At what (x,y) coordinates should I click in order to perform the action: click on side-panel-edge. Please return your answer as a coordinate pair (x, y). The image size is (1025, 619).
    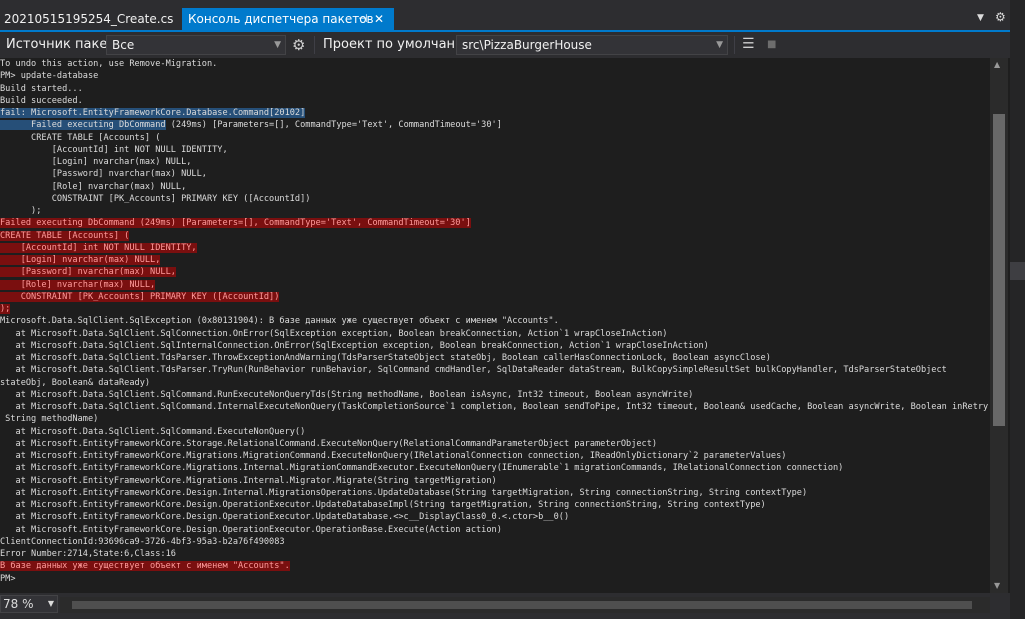
    Looking at the image, I should click on (1017, 309).